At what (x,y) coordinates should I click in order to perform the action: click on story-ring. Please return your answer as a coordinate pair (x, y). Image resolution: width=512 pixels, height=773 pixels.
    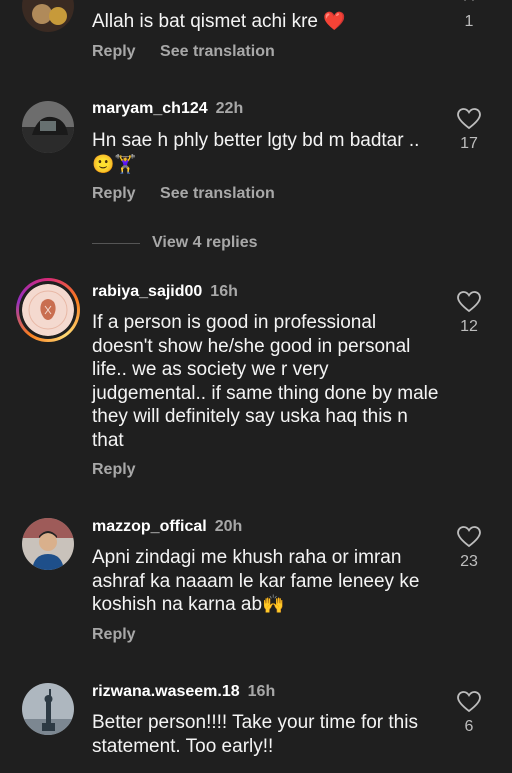
    Looking at the image, I should click on (48, 310).